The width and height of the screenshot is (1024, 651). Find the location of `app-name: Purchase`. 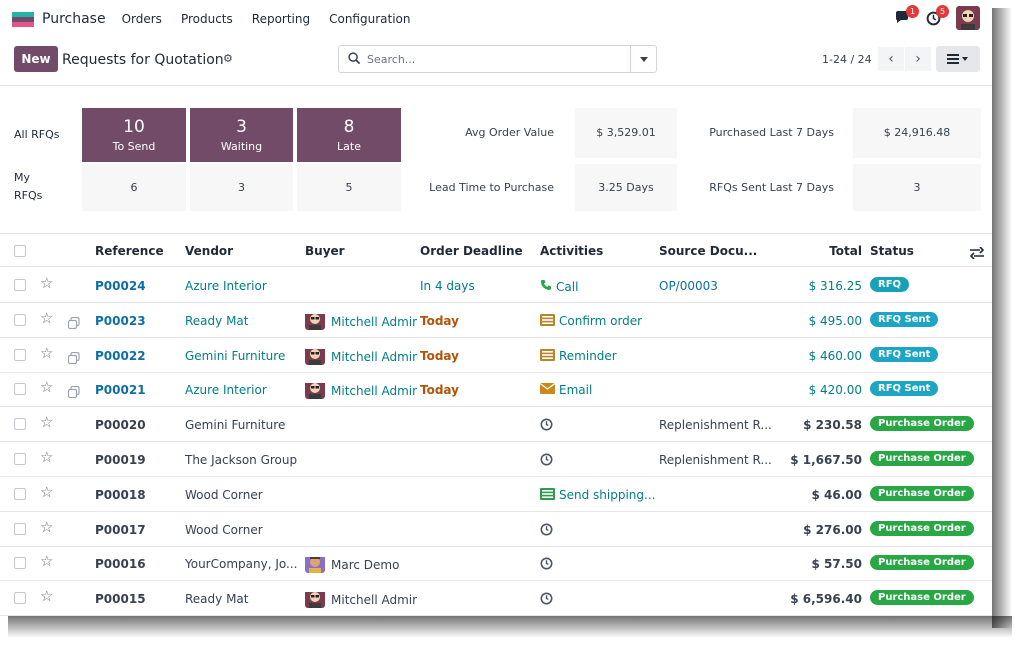

app-name: Purchase is located at coordinates (74, 19).